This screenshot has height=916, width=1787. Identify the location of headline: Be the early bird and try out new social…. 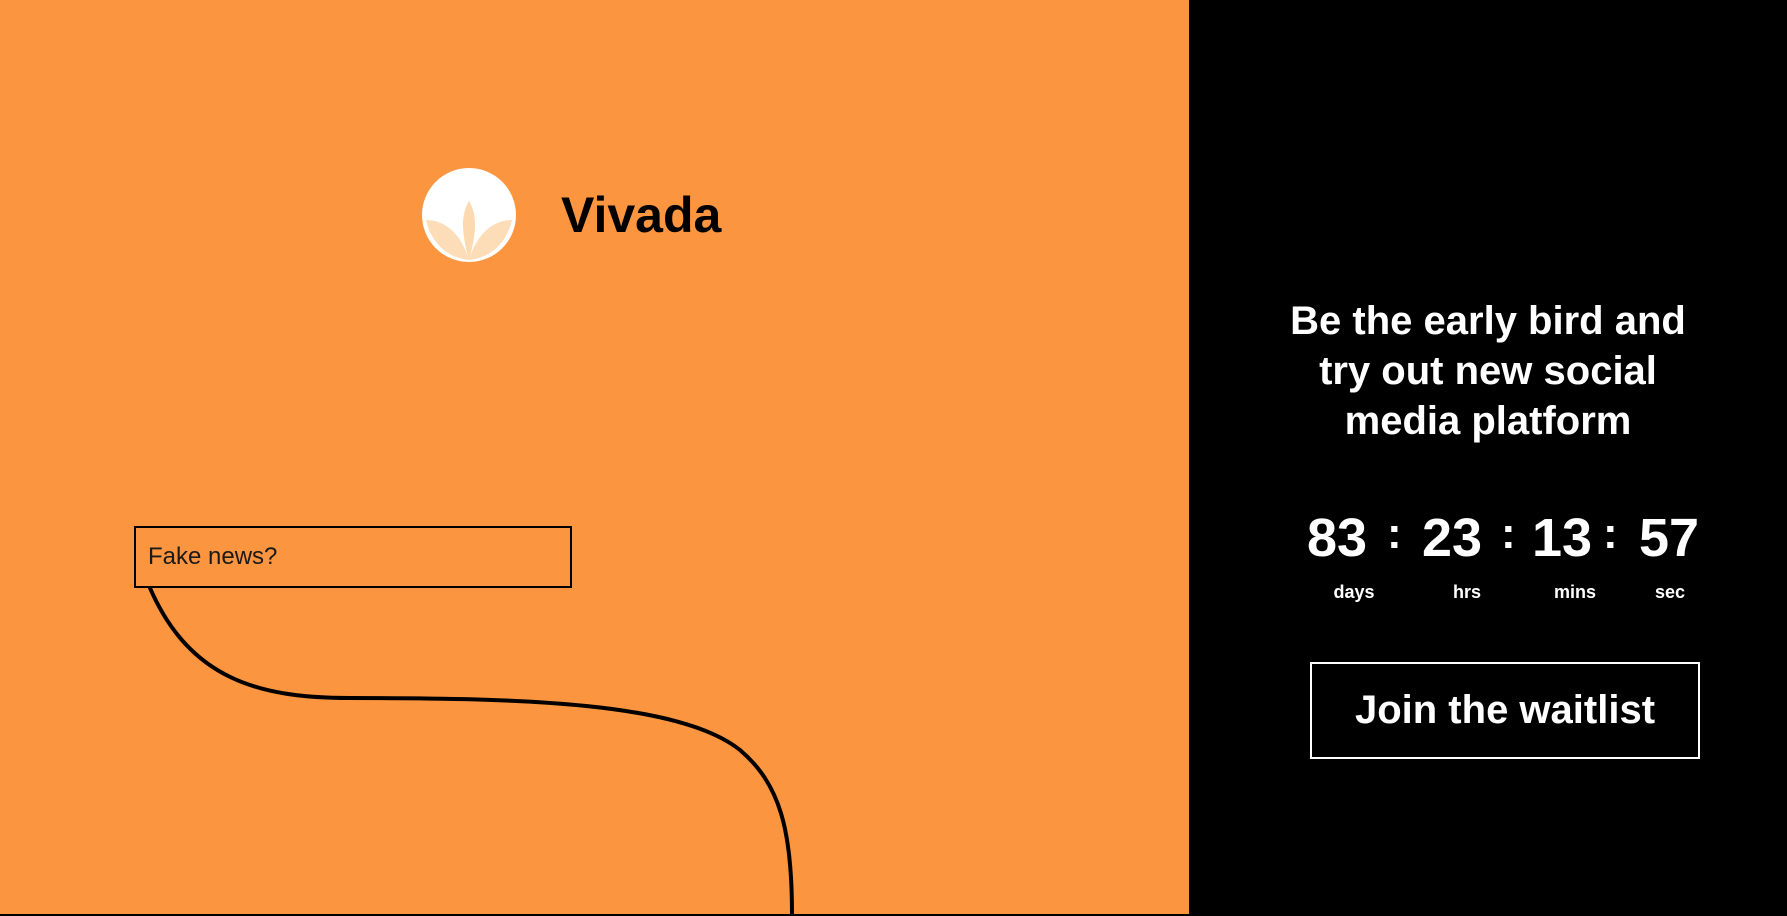
(1488, 371).